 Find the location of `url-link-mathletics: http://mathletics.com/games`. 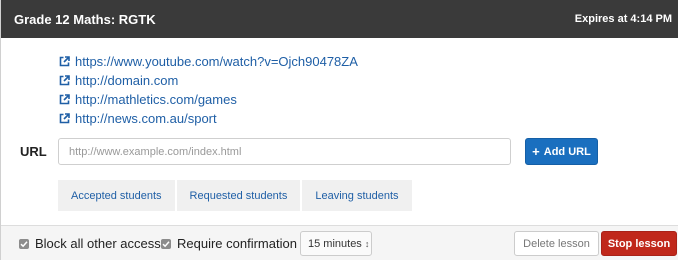

url-link-mathletics: http://mathletics.com/games is located at coordinates (208, 99).